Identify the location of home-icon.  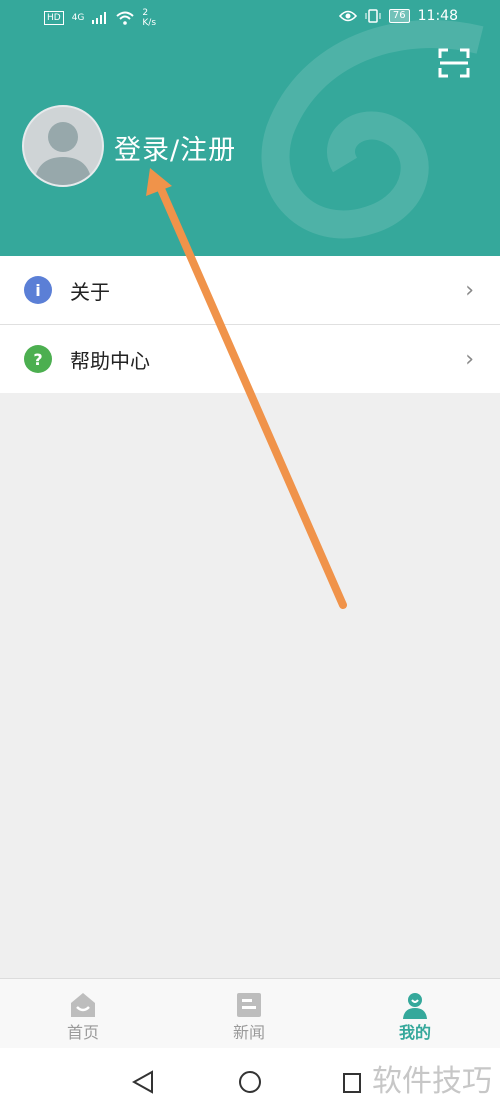
(83, 1005).